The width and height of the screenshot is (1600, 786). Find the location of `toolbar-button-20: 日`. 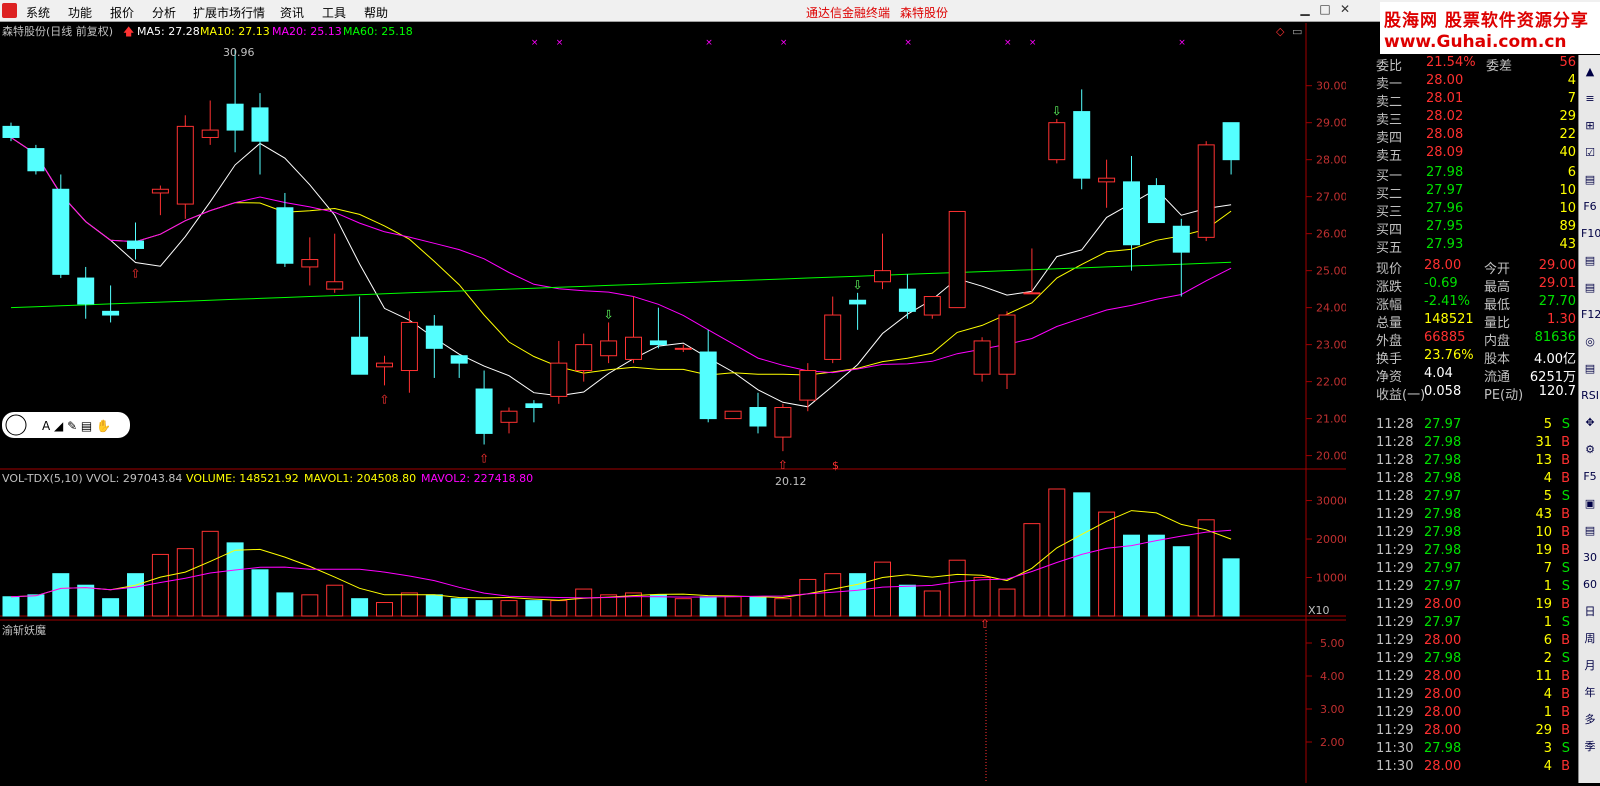

toolbar-button-20: 日 is located at coordinates (1590, 612).